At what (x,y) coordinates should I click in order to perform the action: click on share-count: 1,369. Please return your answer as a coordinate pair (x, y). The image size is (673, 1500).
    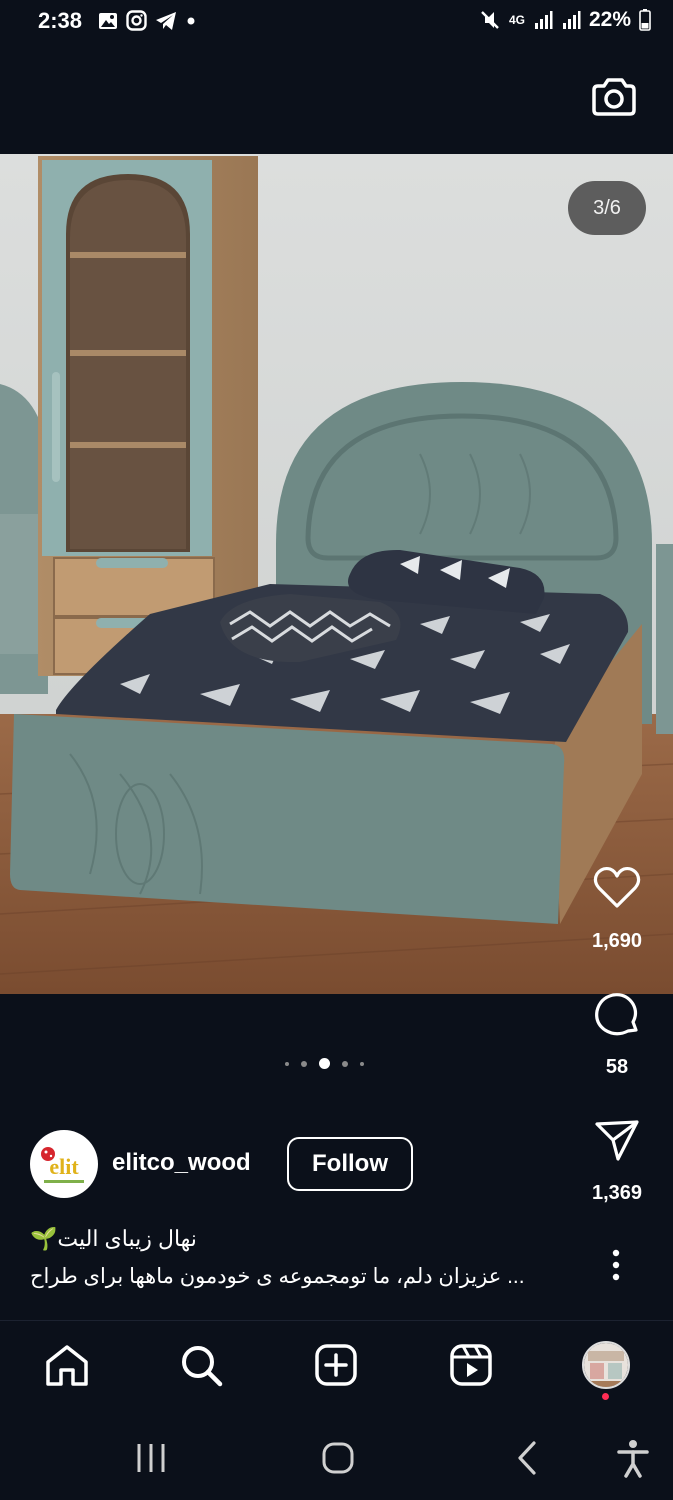
    Looking at the image, I should click on (617, 1193).